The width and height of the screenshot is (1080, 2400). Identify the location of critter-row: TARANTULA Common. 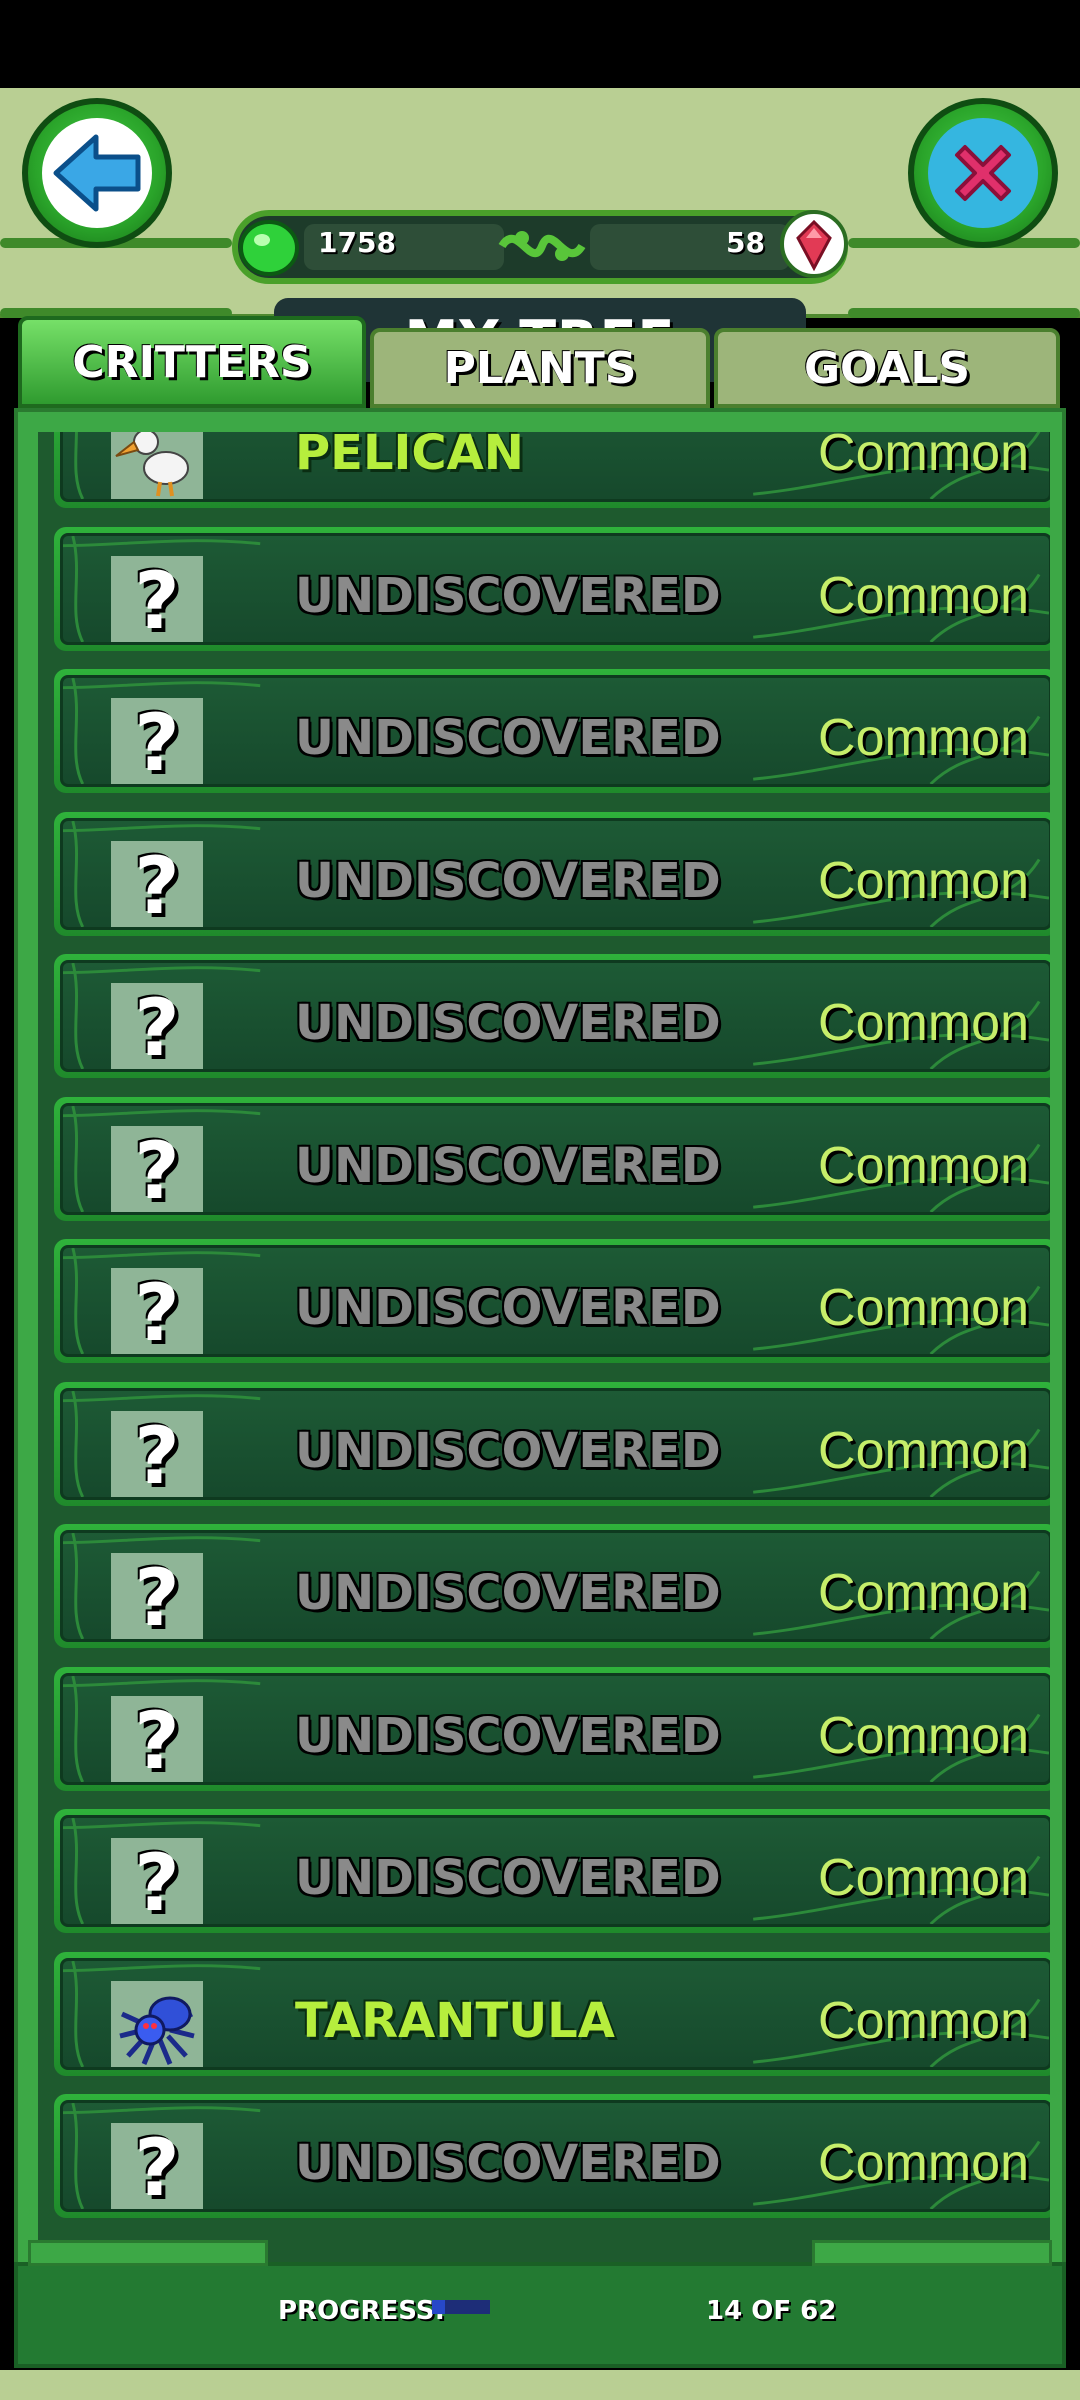
(552, 2013).